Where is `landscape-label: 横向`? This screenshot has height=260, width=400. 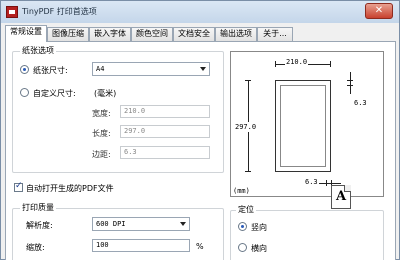
landscape-label: 横向 is located at coordinates (259, 248).